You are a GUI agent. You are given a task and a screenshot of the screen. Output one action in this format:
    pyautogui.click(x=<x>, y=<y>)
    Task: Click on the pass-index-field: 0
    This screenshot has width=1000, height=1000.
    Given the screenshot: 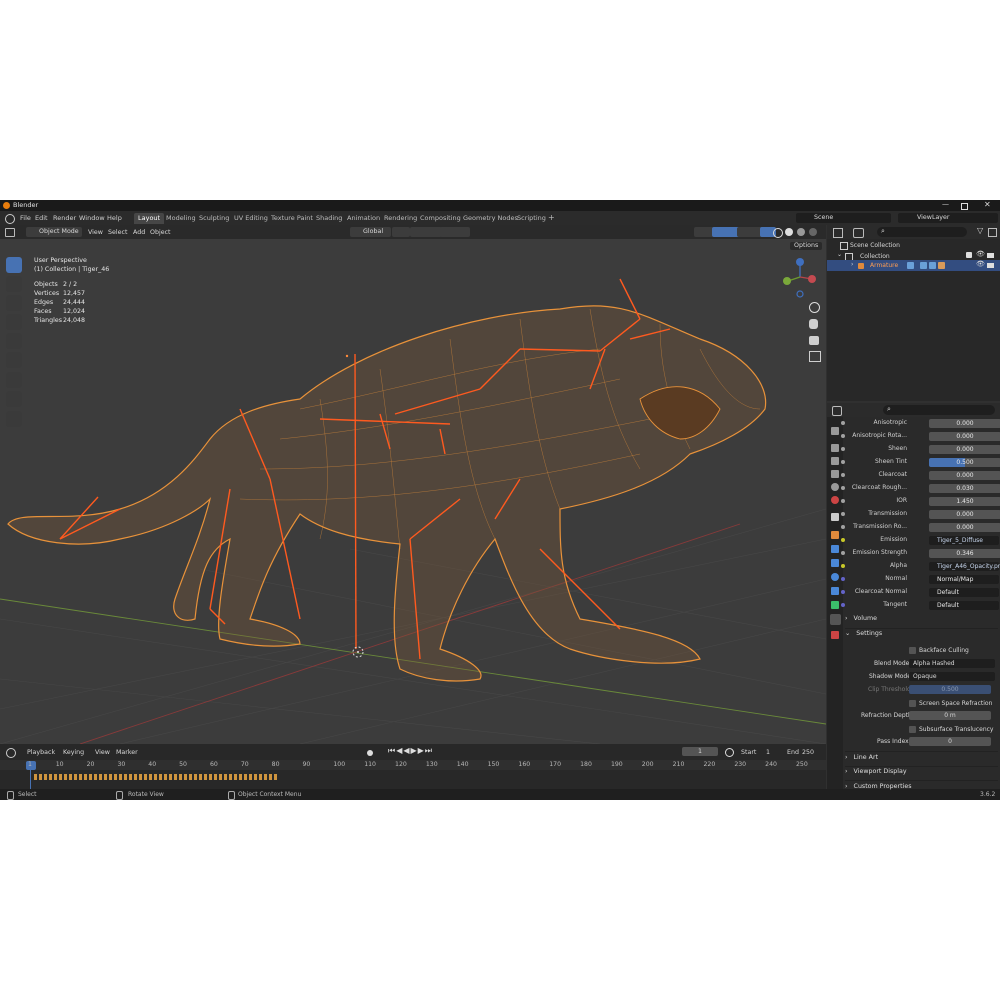 What is the action you would take?
    pyautogui.click(x=950, y=741)
    